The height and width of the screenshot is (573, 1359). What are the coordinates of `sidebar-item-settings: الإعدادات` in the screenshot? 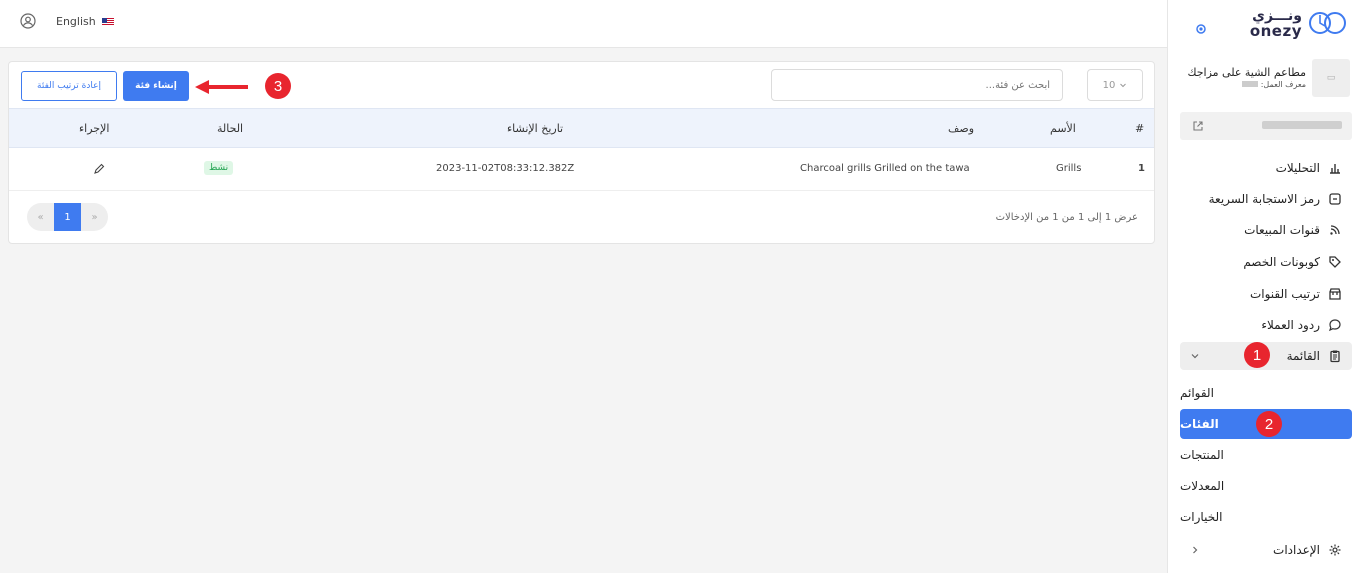 It's located at (1266, 550).